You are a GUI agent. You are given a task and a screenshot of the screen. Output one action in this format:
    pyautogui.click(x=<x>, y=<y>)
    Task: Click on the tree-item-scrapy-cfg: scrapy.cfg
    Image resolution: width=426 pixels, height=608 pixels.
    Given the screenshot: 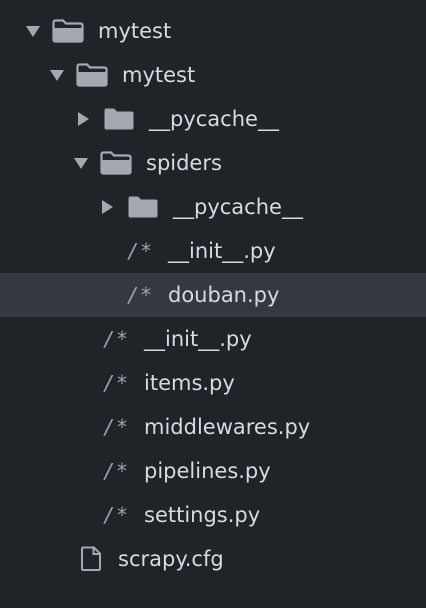 What is the action you would take?
    pyautogui.click(x=213, y=559)
    